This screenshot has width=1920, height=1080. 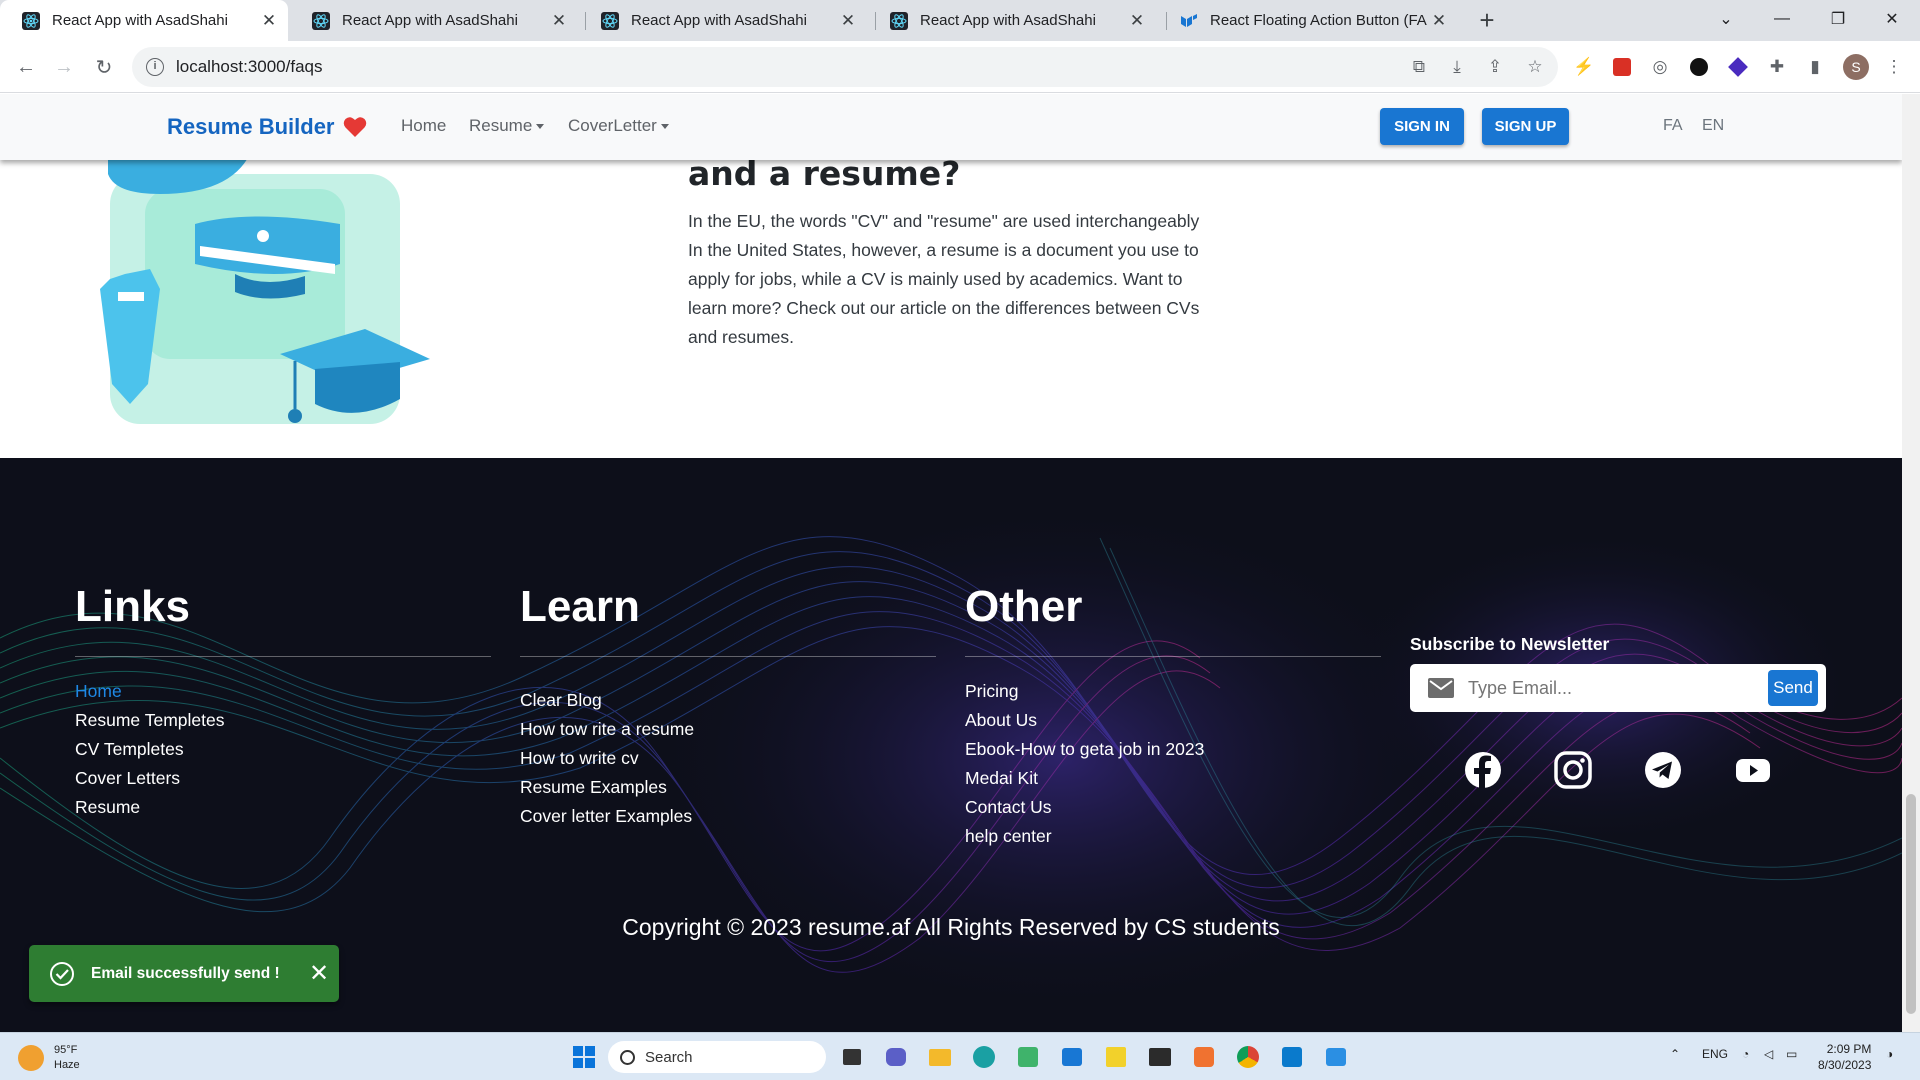 What do you see at coordinates (1084, 749) in the screenshot?
I see `footer-link-ebook: Ebook-How to geta job in 2023` at bounding box center [1084, 749].